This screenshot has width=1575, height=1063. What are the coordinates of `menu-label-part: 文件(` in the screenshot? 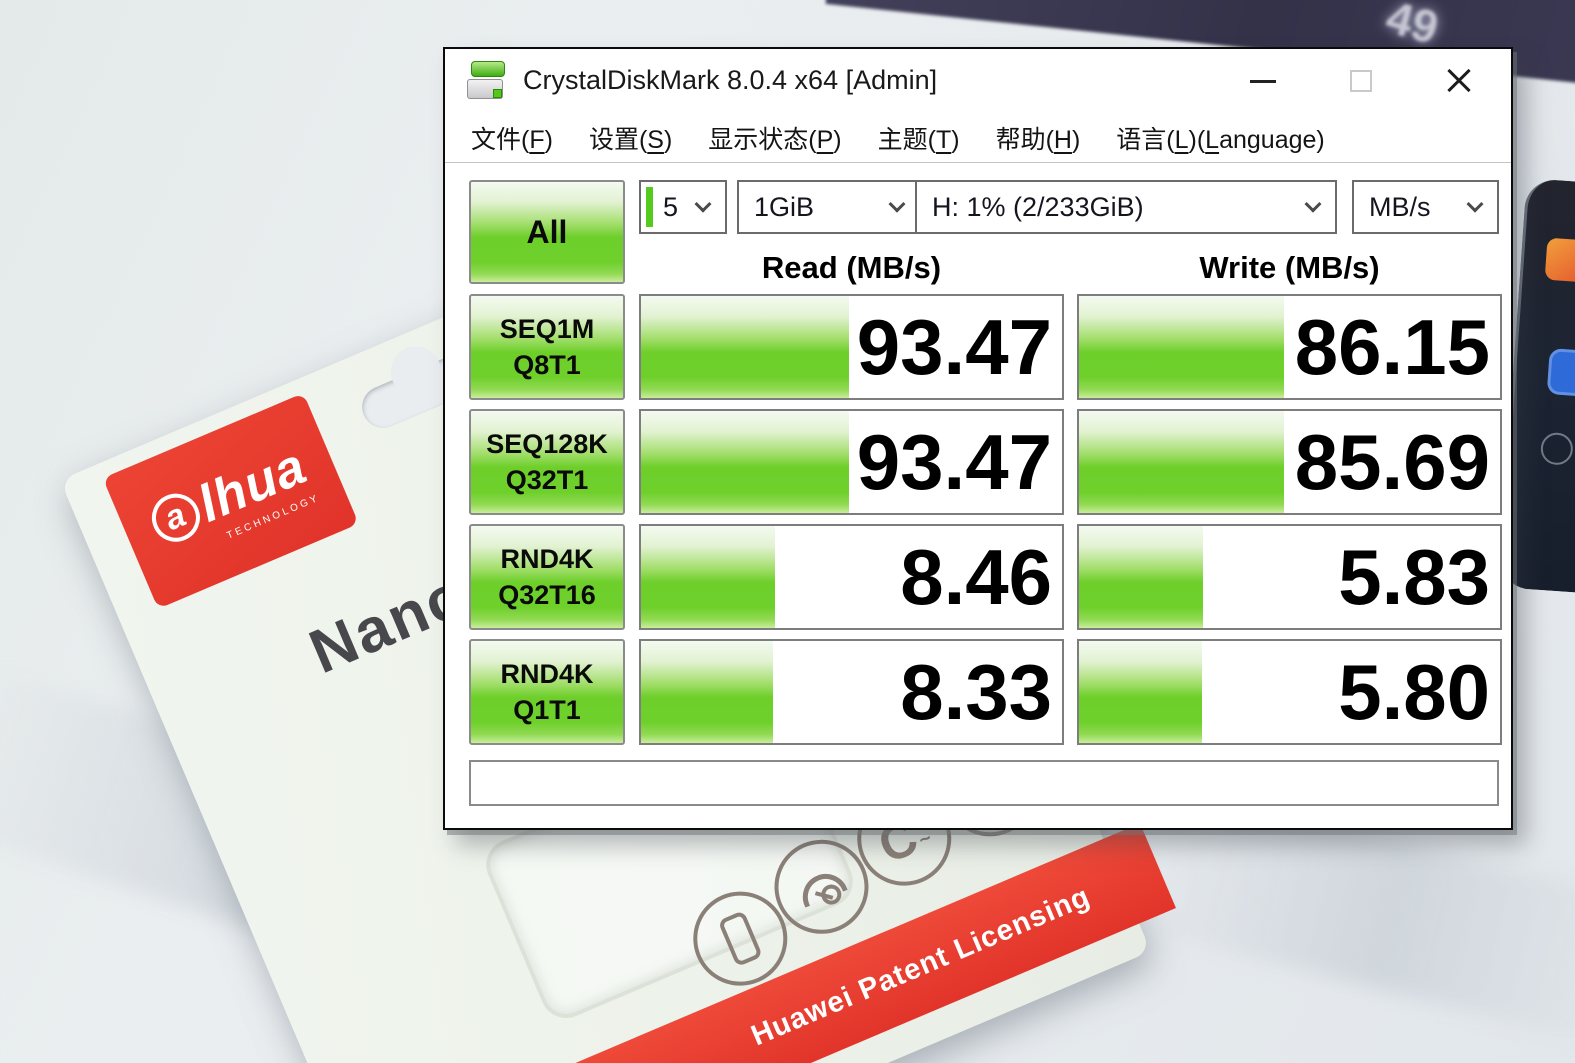 It's located at (500, 139).